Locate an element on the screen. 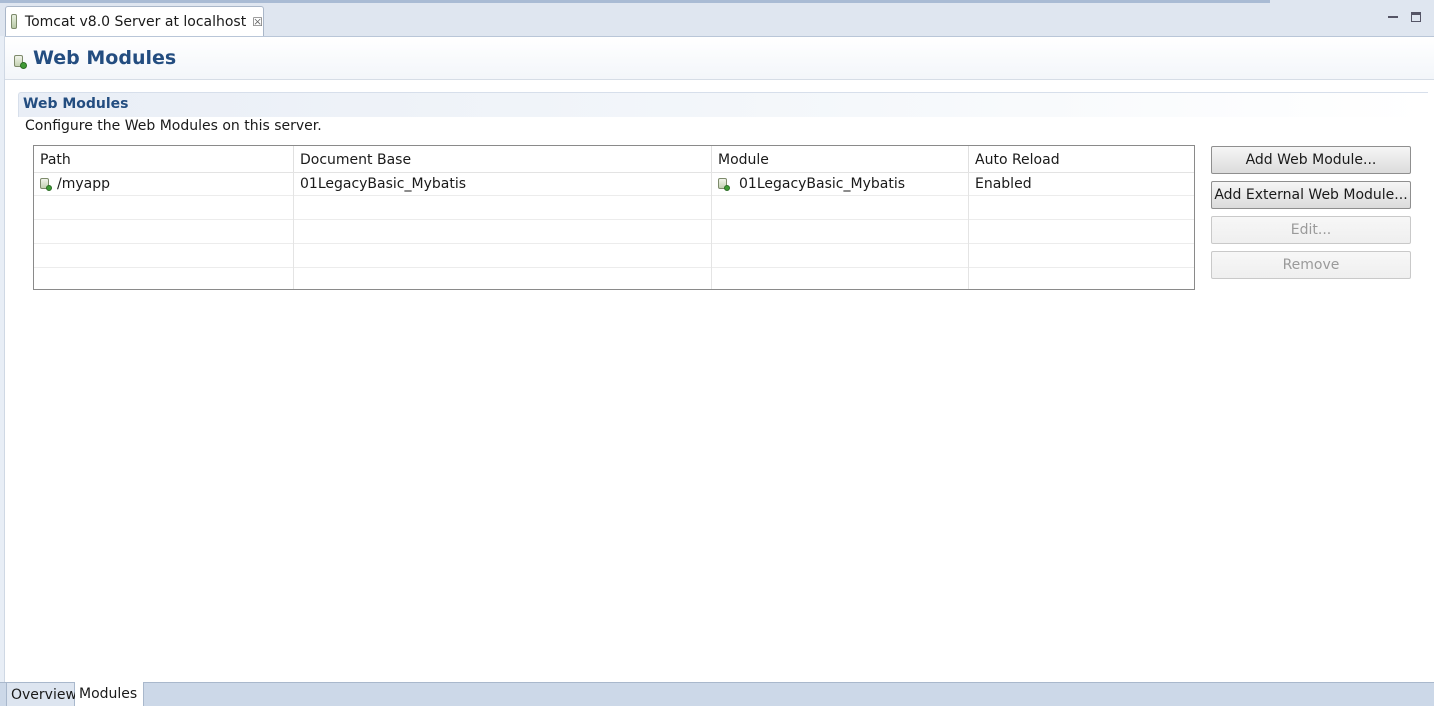  tab-modules: Modules is located at coordinates (109, 694).